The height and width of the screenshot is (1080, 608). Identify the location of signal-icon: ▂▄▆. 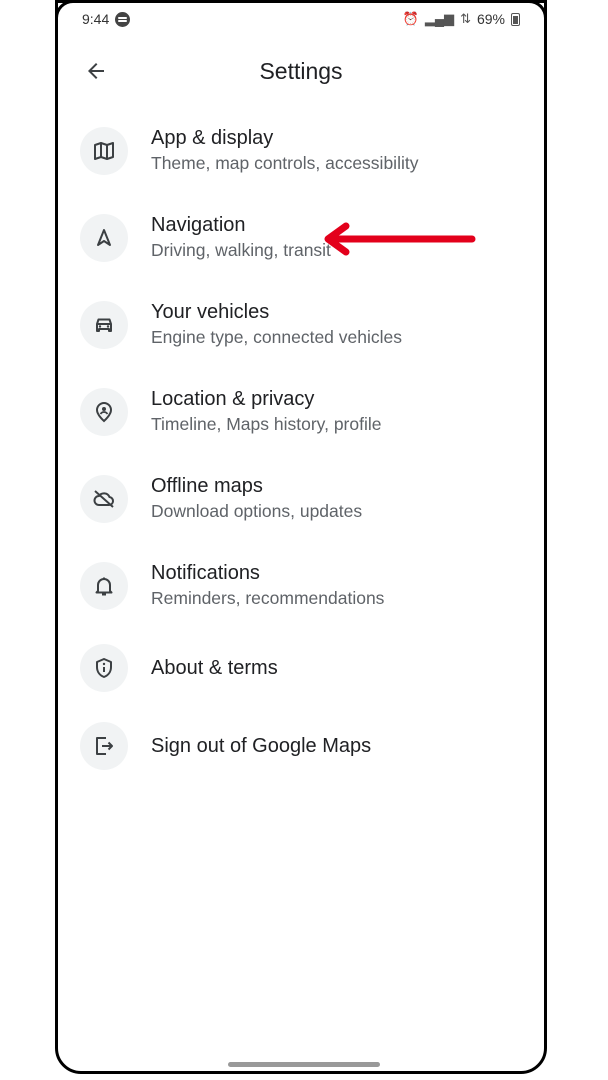
(439, 18).